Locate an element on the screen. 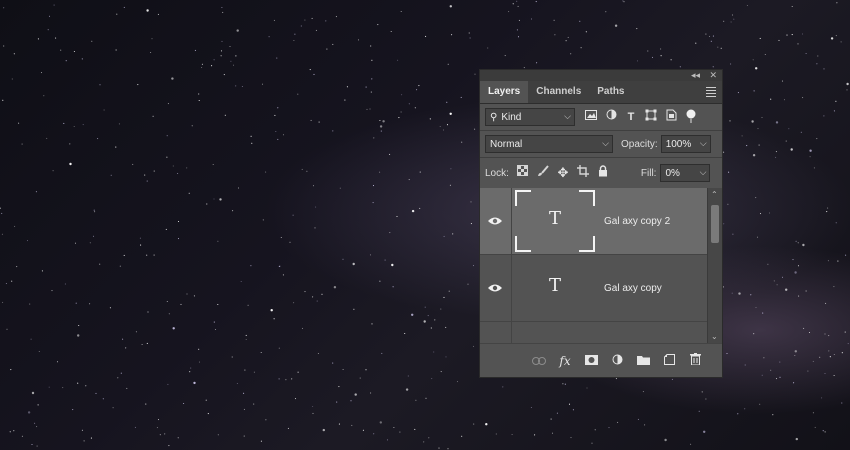  layer-row: T Gal axy copy 2 is located at coordinates (594, 221).